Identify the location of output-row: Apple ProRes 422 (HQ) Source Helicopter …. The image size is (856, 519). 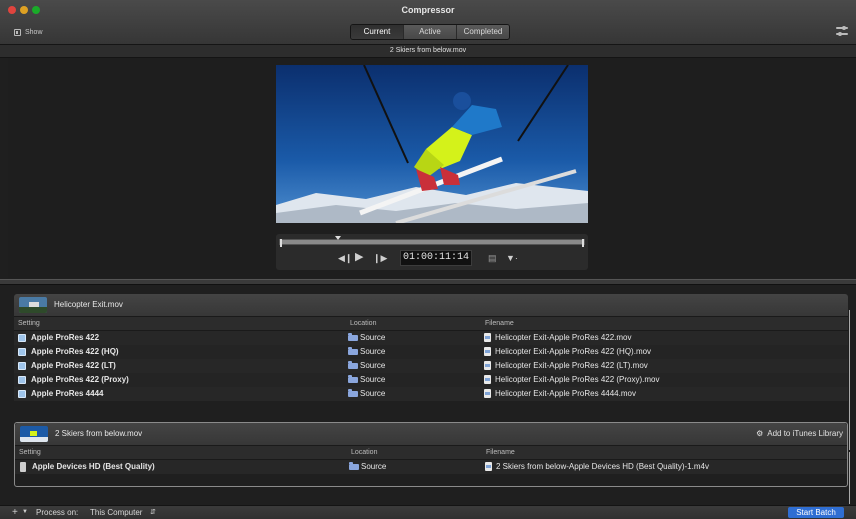
(431, 352).